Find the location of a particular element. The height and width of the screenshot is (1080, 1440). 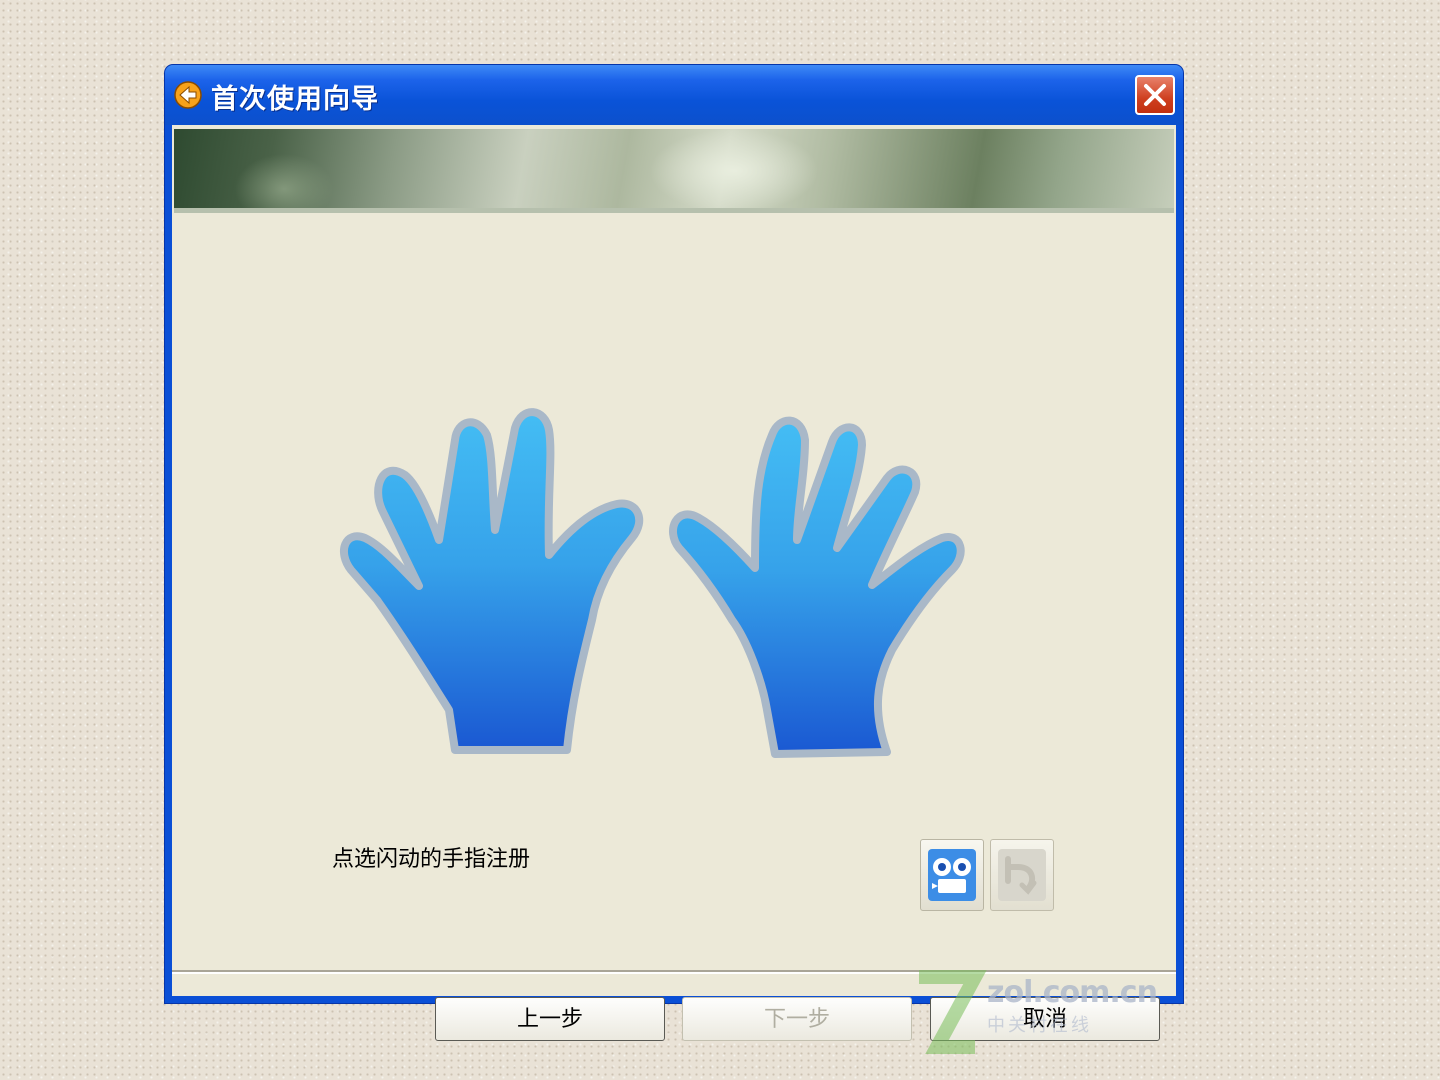

close-icon is located at coordinates (1155, 95).